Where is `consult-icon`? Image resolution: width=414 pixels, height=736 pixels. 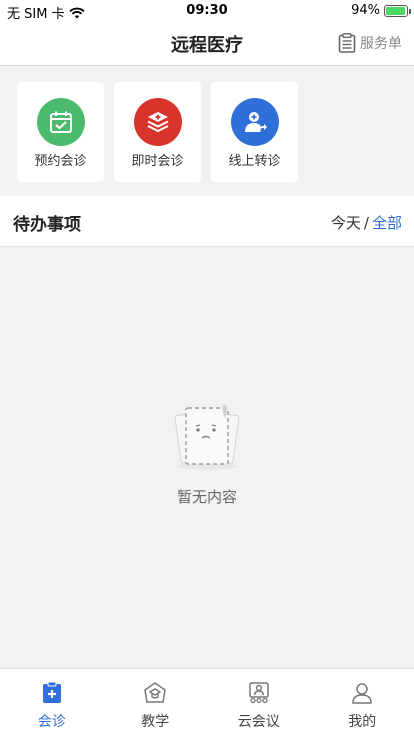
consult-icon is located at coordinates (51, 692).